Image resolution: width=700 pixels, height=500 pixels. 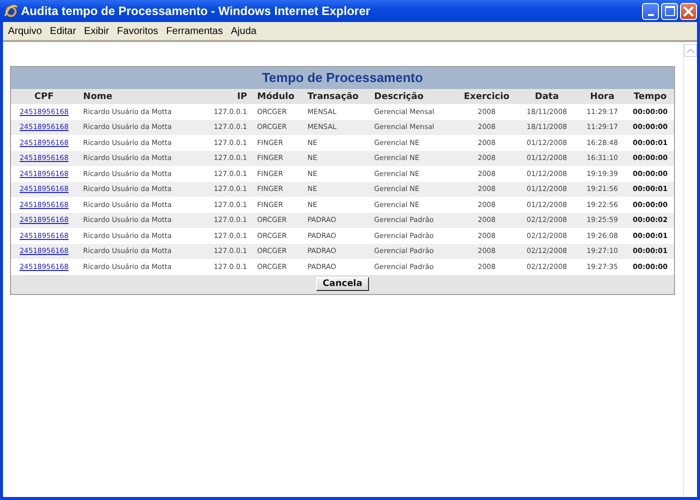 I want to click on column-header: Descrição, so click(x=415, y=96).